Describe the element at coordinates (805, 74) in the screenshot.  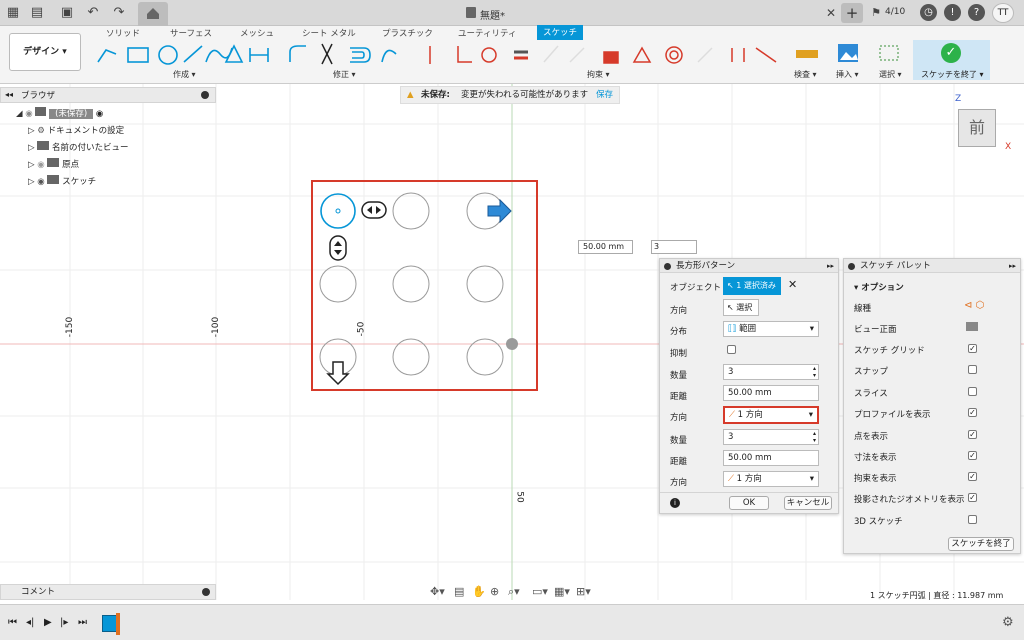
I see `group-inspect: 検査 ▾` at that location.